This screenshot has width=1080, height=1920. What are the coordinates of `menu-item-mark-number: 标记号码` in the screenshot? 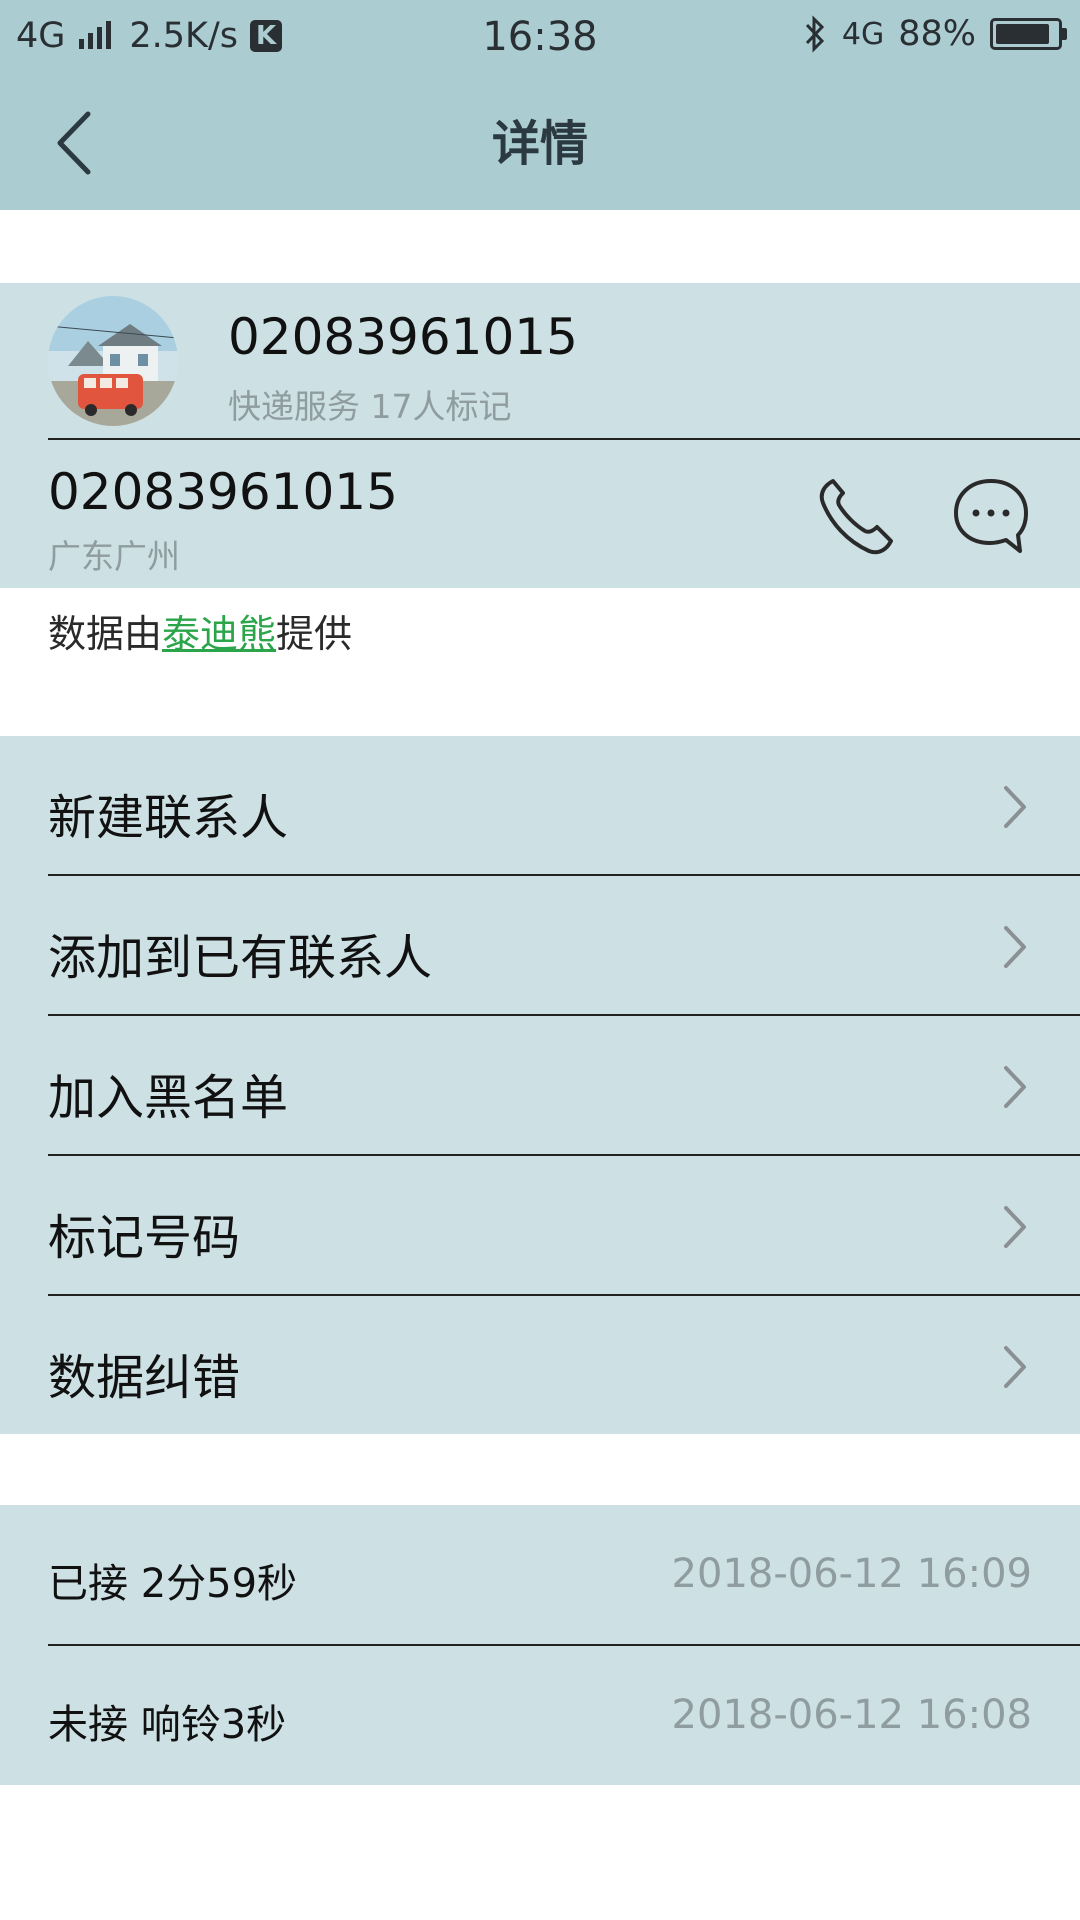 It's located at (540, 1225).